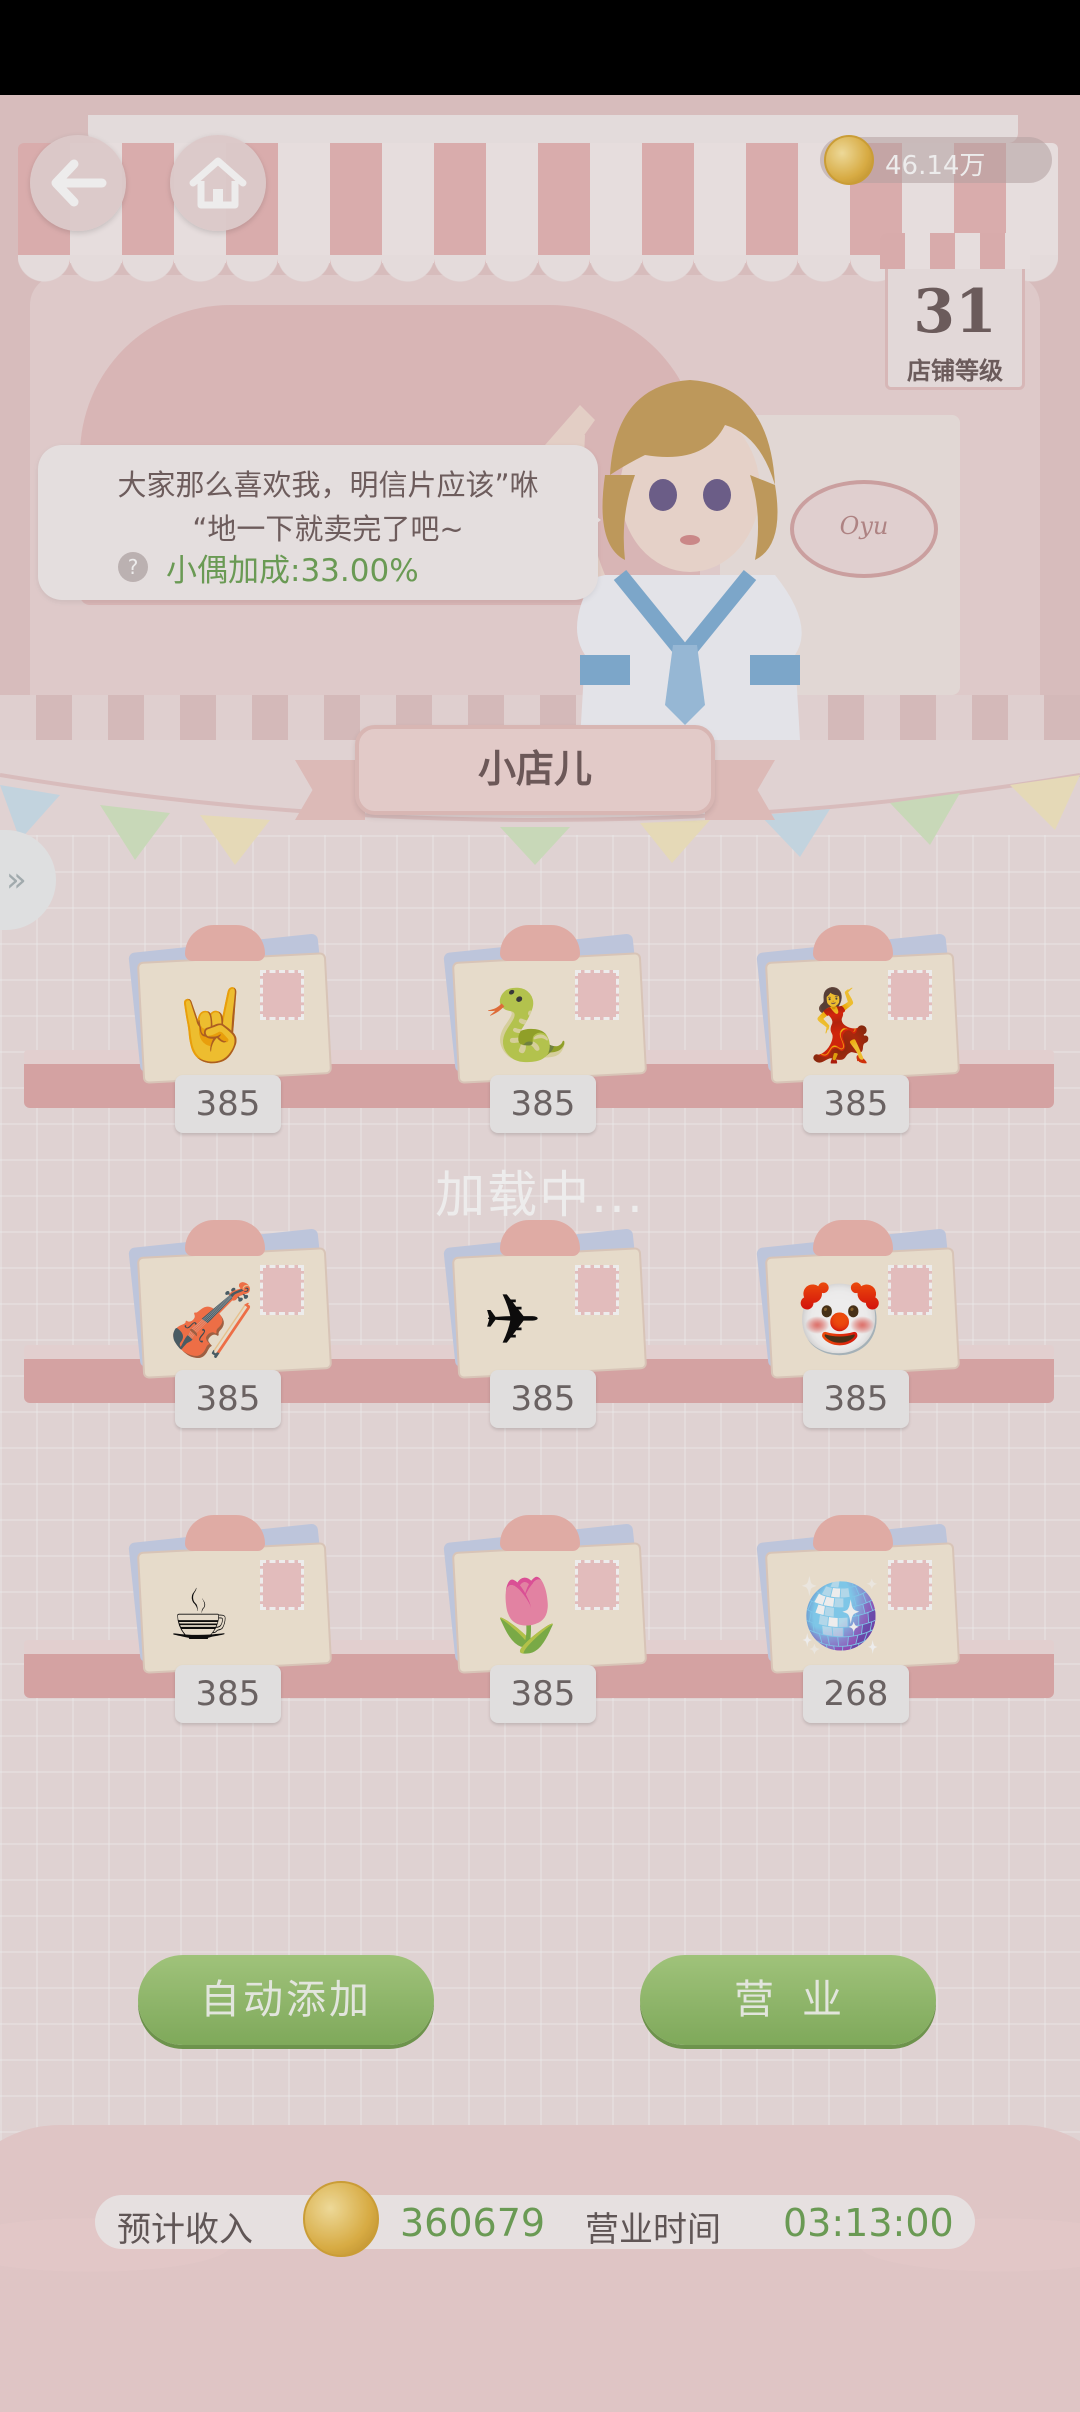  I want to click on postcard-stack: 🎻, so click(225, 1299).